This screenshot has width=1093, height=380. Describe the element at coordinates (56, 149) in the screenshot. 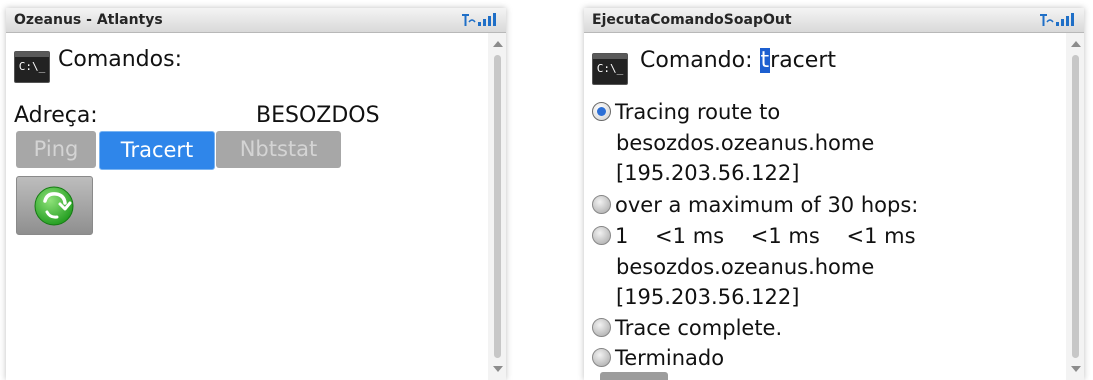

I see `ping-button: Ping` at that location.